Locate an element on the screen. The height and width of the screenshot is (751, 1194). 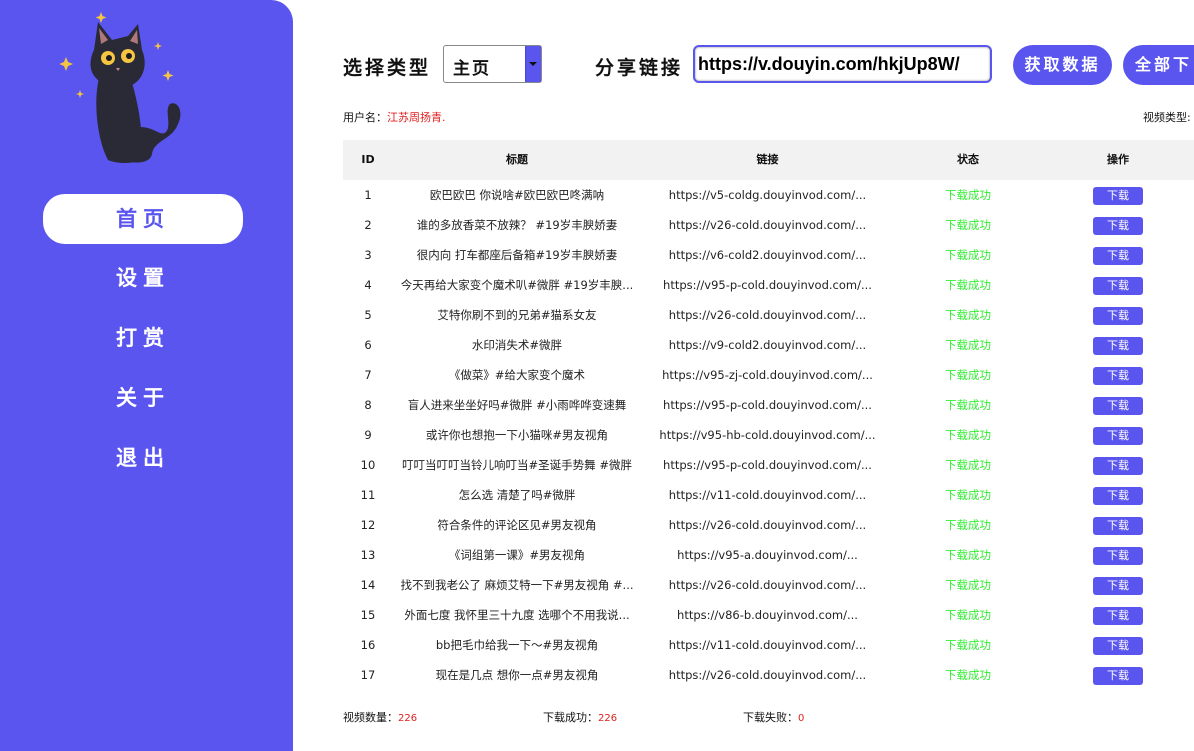
cell-id: 5 is located at coordinates (368, 315).